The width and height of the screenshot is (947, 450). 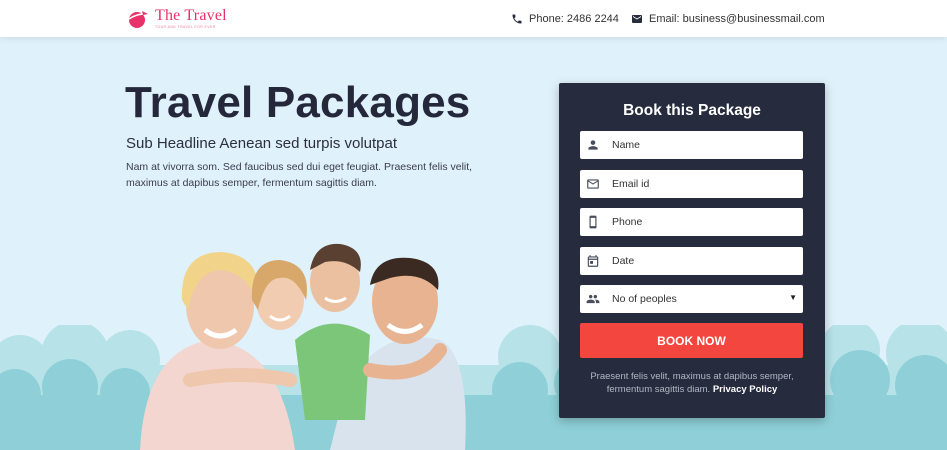 I want to click on name-input: Name, so click(x=691, y=145).